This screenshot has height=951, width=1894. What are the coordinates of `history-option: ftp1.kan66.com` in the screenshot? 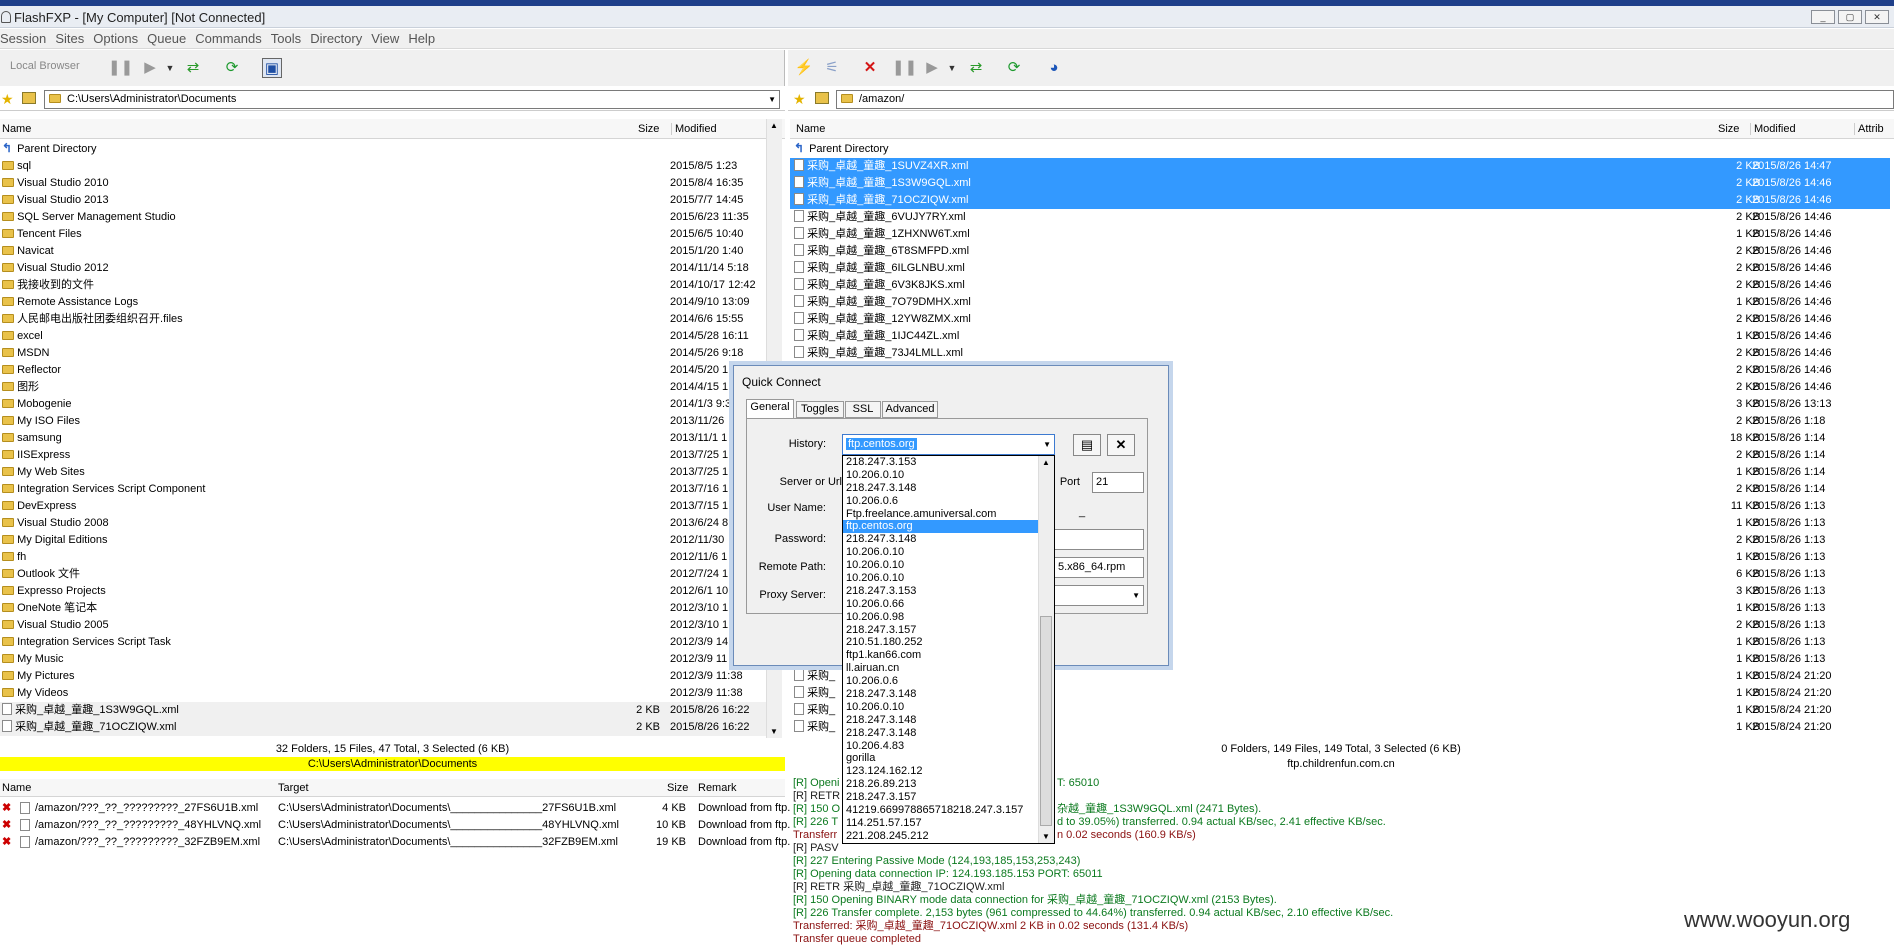 It's located at (940, 655).